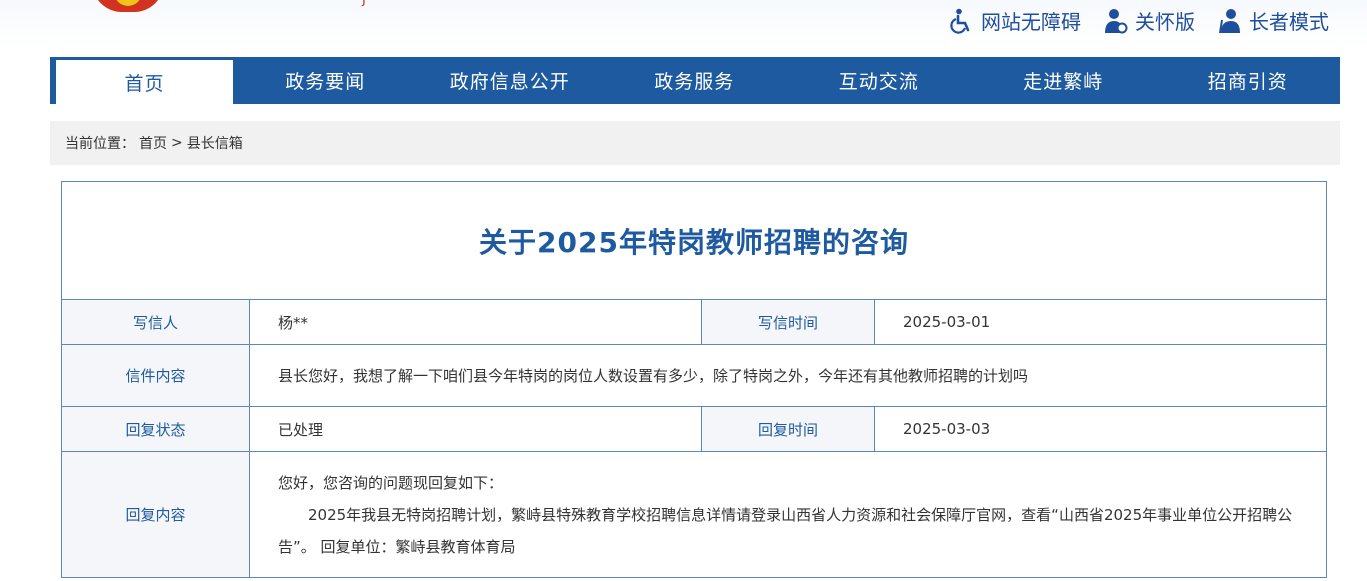 This screenshot has width=1367, height=581. I want to click on care-person-icon, so click(1116, 21).